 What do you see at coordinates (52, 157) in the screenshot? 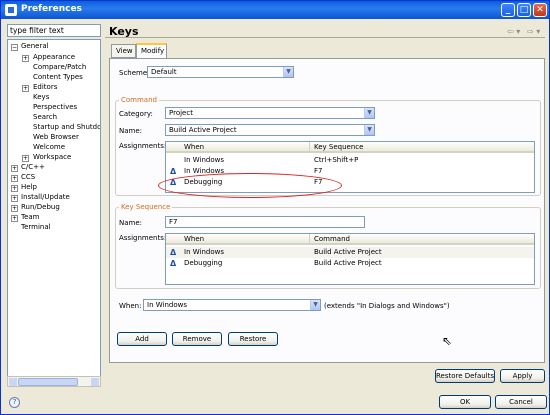
I see `tree-item-workspace: Workspace` at bounding box center [52, 157].